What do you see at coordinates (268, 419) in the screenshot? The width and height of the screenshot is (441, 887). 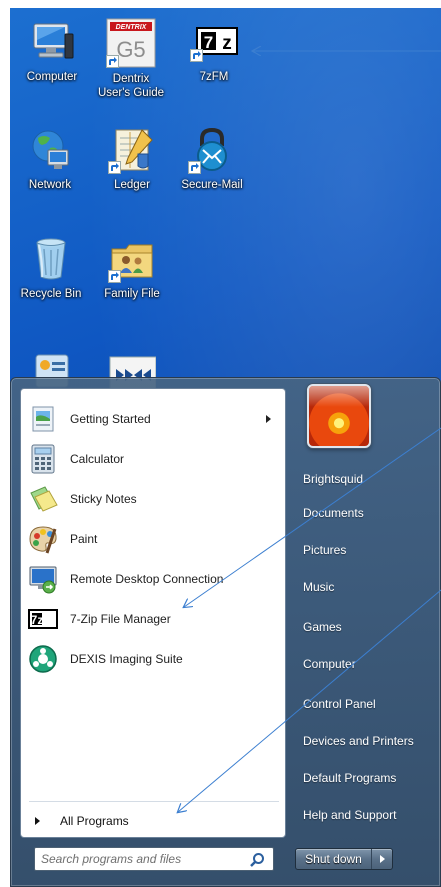 I see `submenu-arrow-icon` at bounding box center [268, 419].